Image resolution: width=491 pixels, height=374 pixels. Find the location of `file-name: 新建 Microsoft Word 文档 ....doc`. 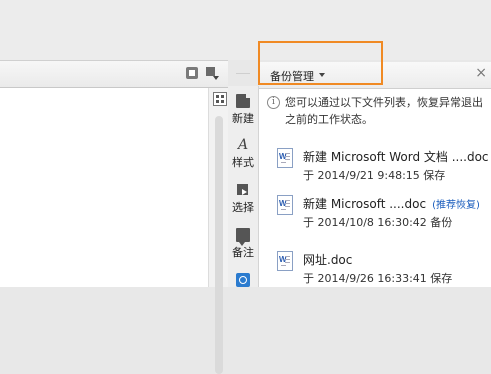

file-name: 新建 Microsoft Word 文档 ....doc is located at coordinates (396, 157).